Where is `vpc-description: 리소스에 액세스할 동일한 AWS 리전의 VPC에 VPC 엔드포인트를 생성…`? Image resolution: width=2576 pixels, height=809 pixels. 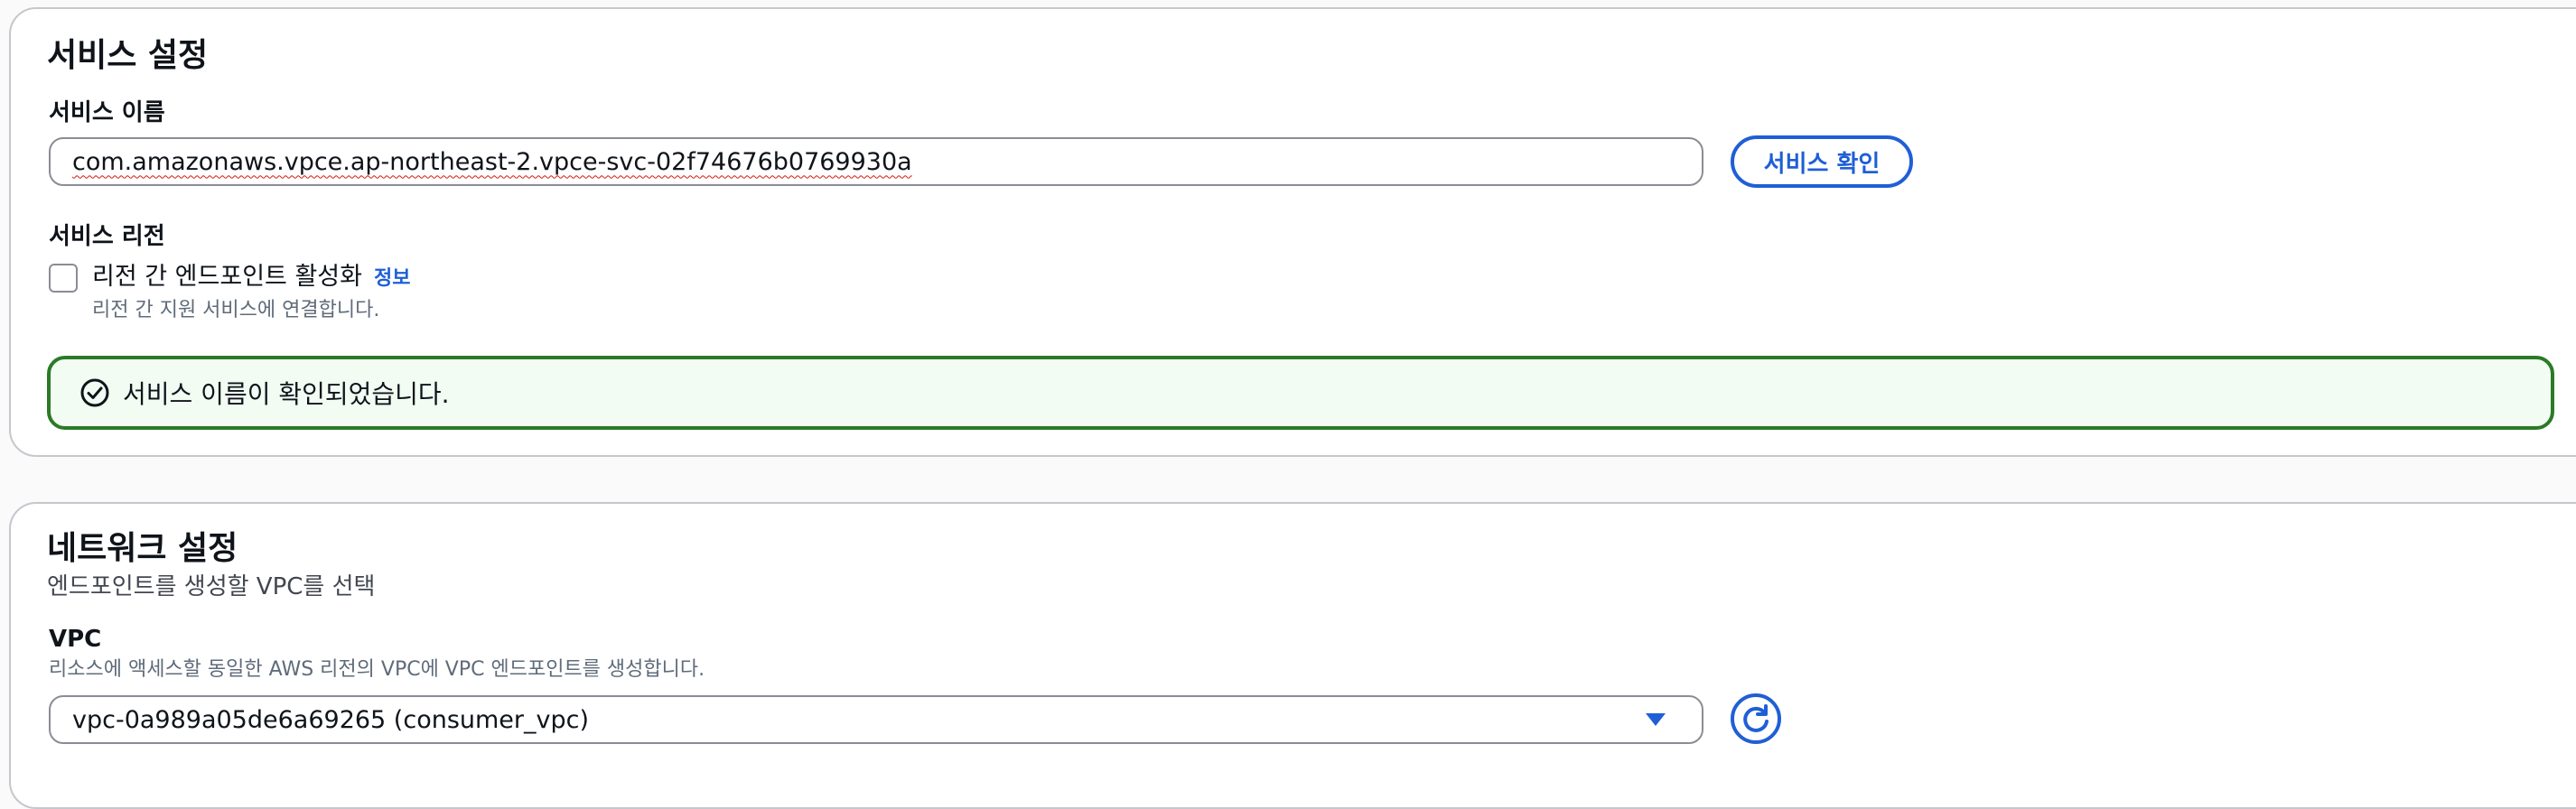
vpc-description: 리소스에 액세스할 동일한 AWS 리전의 VPC에 VPC 엔드포인트를 생성… is located at coordinates (377, 669).